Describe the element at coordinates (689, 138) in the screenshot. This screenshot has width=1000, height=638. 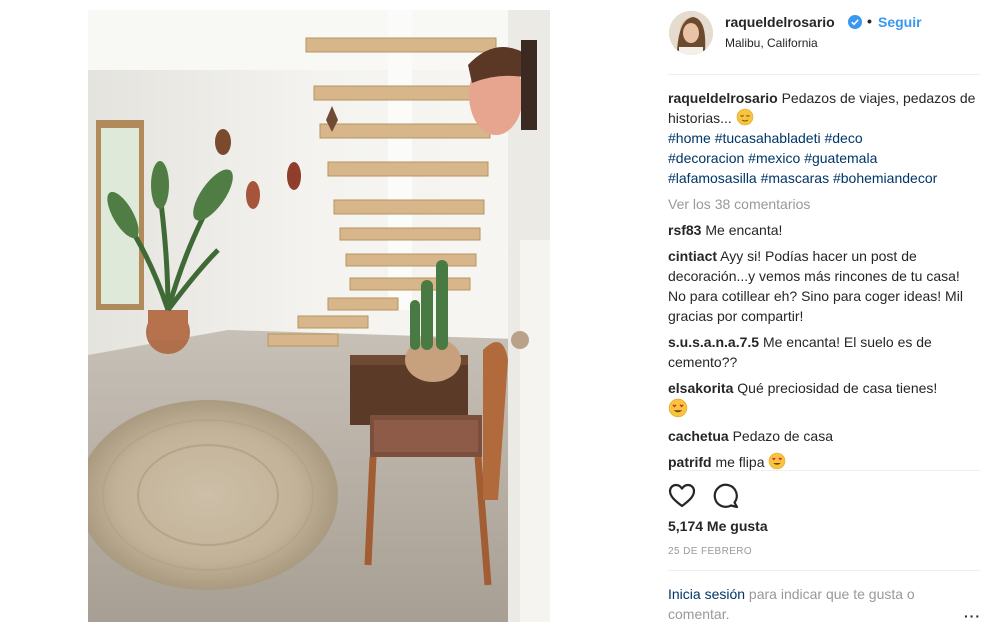
I see `hashtag-link: #home` at that location.